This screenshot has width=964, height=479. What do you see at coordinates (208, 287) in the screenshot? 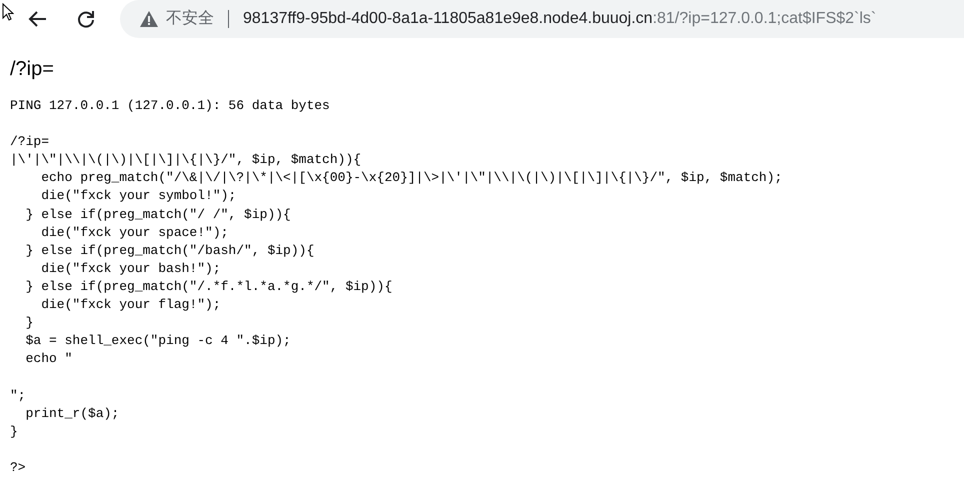
I see `code-line: } else if(preg_match("/.*f.*l.*a.*g.*/", $ip)){` at bounding box center [208, 287].